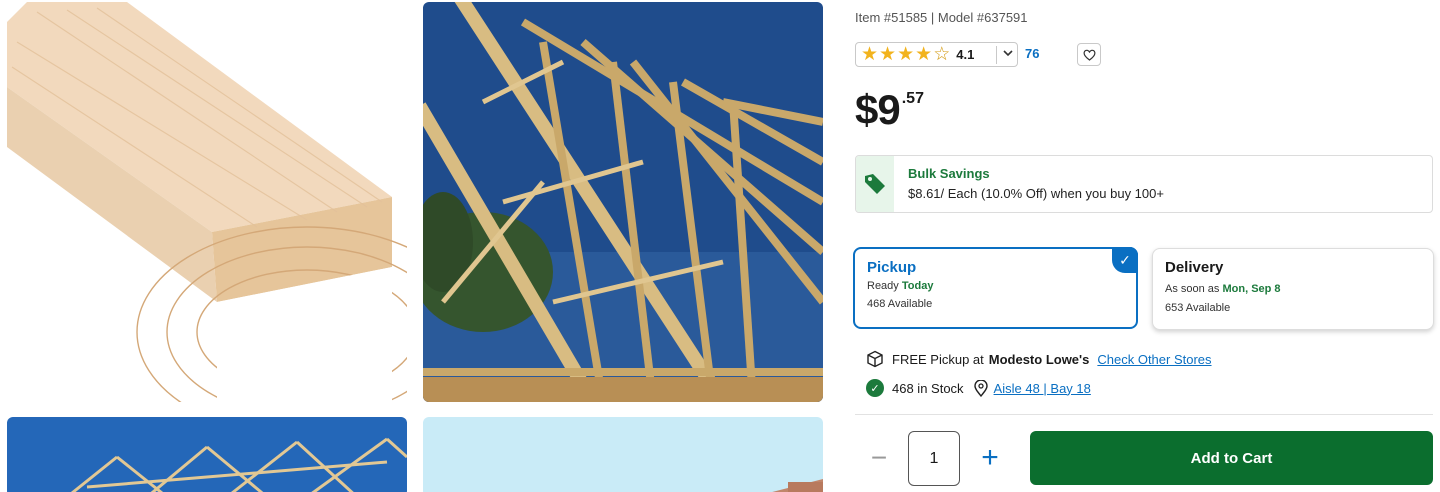 The width and height of the screenshot is (1440, 492). I want to click on review-count-link: 76, so click(1032, 53).